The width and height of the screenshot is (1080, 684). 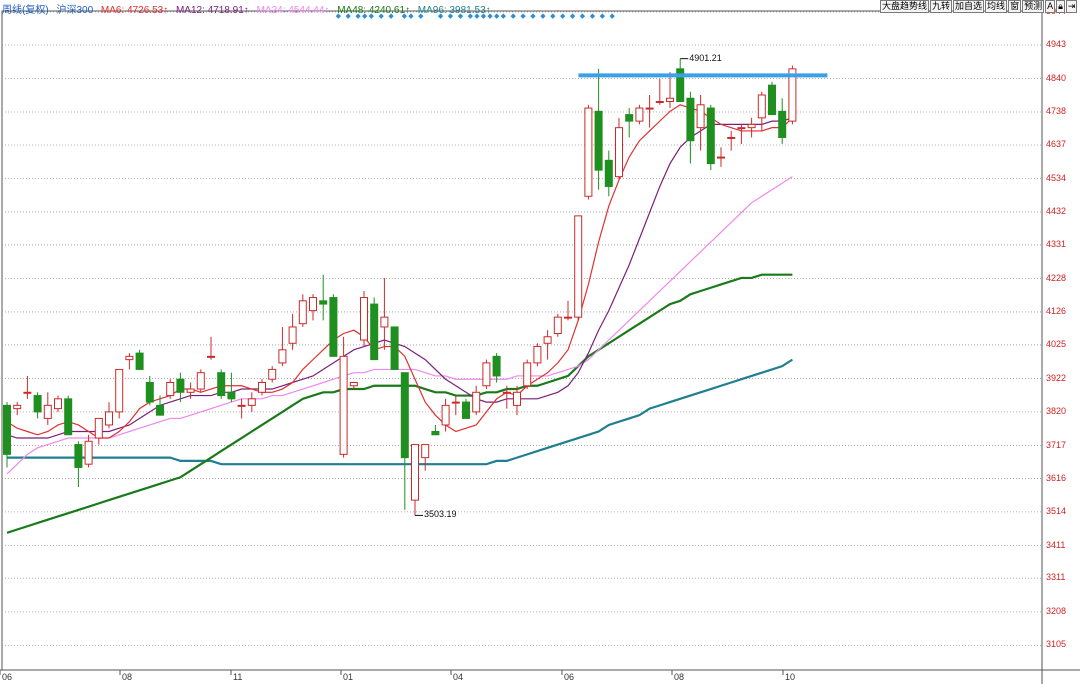 What do you see at coordinates (1056, 544) in the screenshot?
I see `y-tick-label-16: 3411` at bounding box center [1056, 544].